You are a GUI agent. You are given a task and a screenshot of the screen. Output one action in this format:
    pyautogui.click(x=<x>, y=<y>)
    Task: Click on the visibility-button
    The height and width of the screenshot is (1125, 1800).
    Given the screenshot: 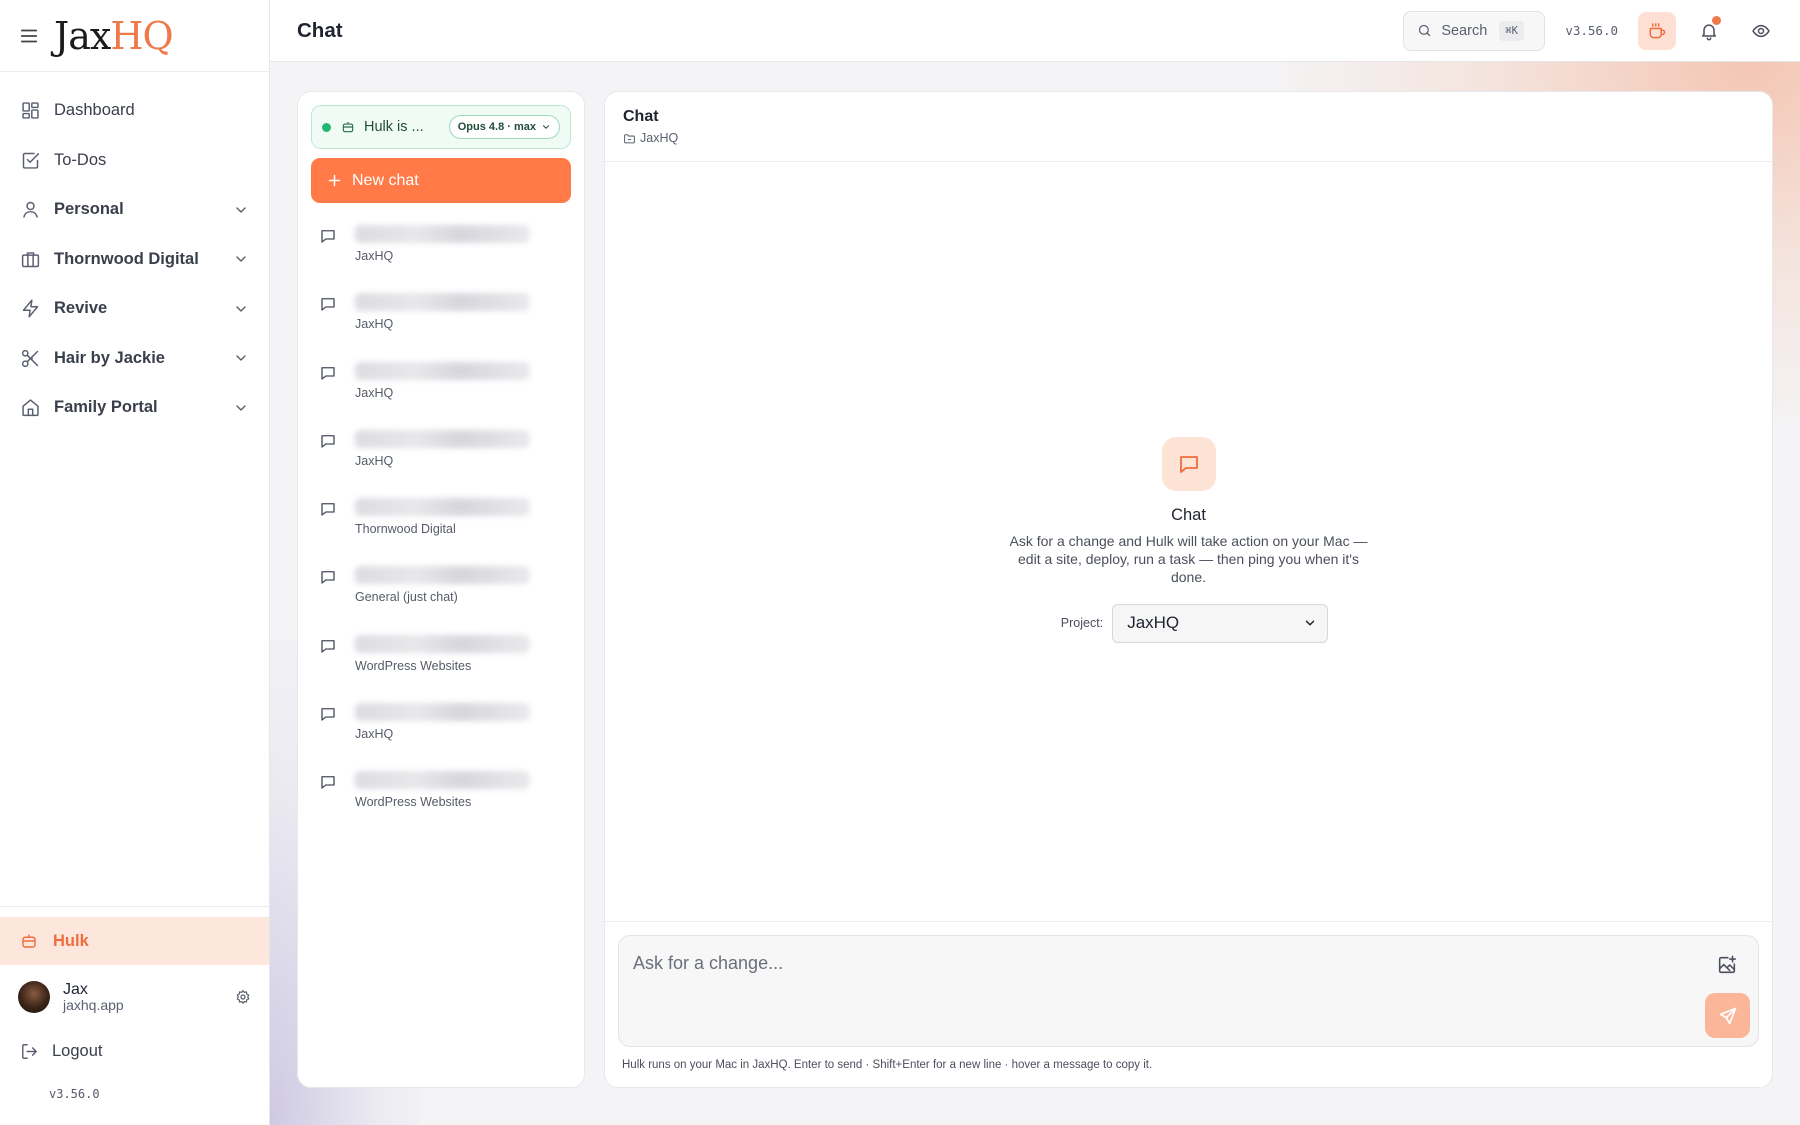 What is the action you would take?
    pyautogui.click(x=1761, y=31)
    